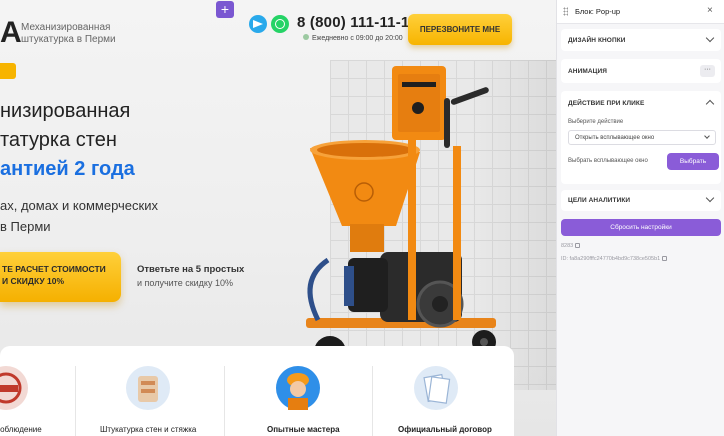  I want to click on telegram-icon, so click(258, 24).